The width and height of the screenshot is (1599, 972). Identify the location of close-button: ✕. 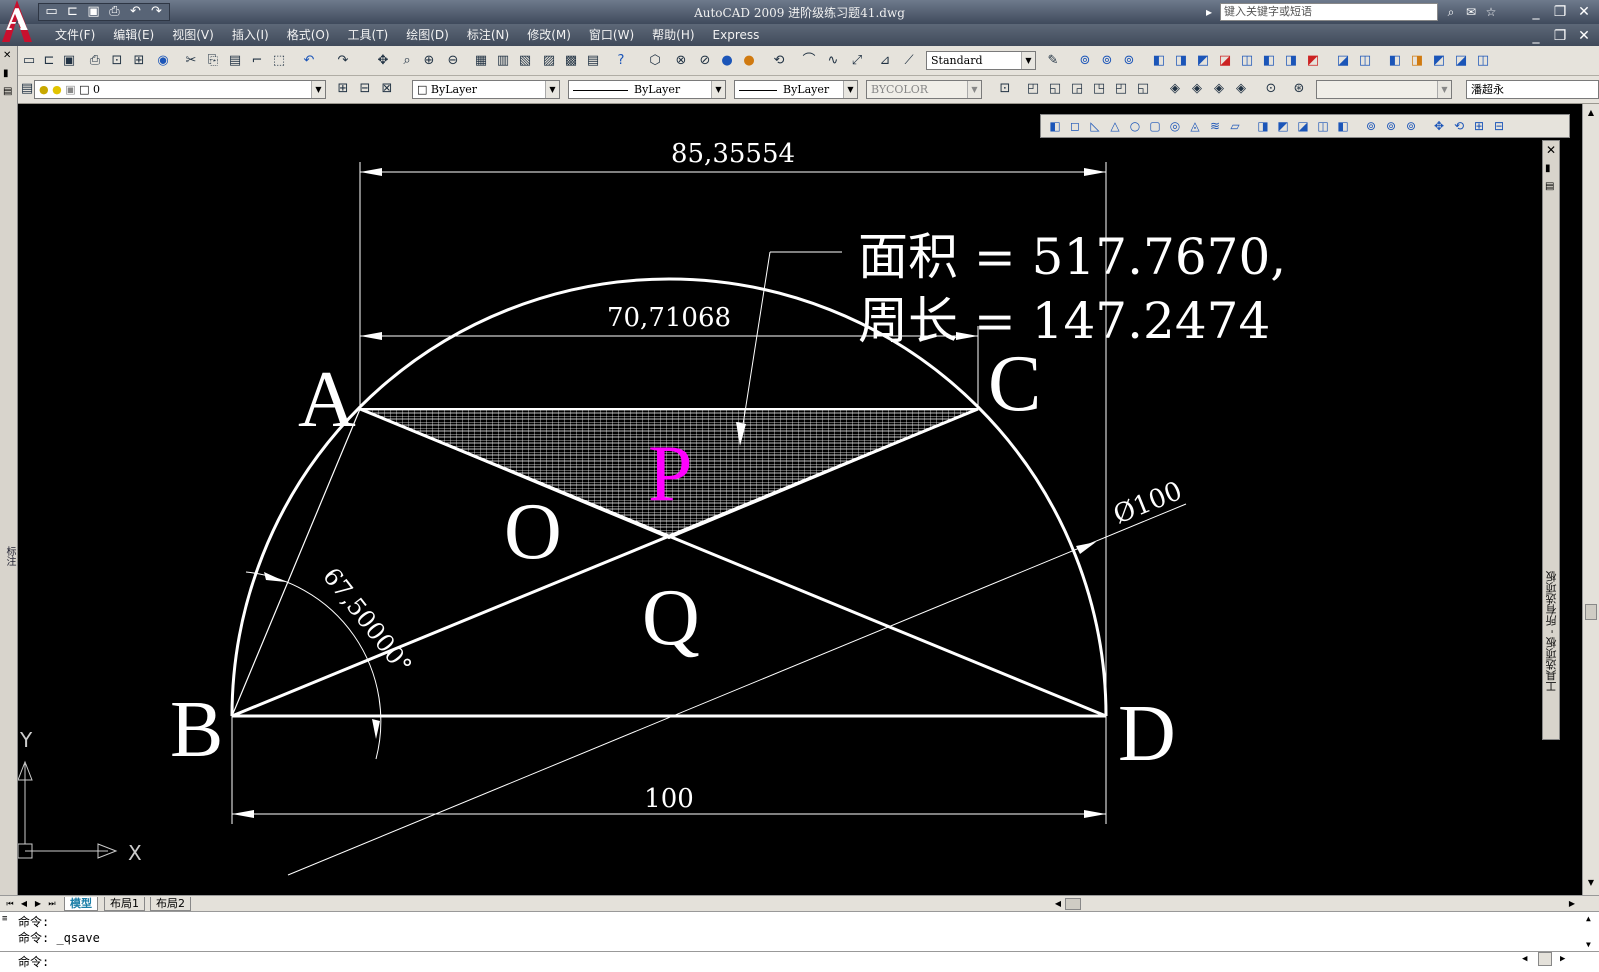
(1584, 12).